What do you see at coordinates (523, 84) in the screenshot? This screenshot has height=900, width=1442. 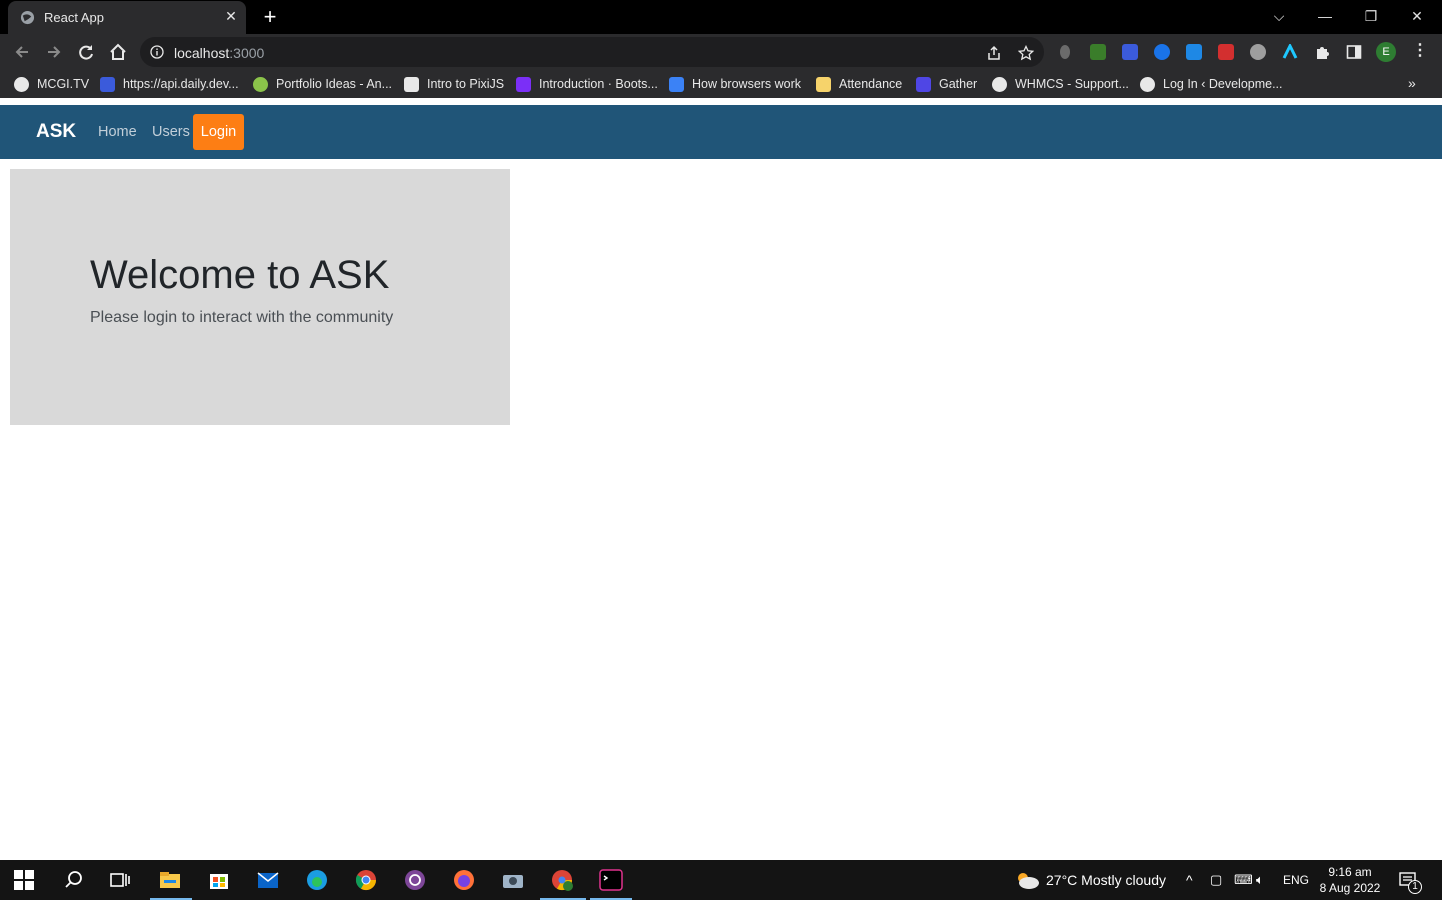 I see `bootstrap-icon` at bounding box center [523, 84].